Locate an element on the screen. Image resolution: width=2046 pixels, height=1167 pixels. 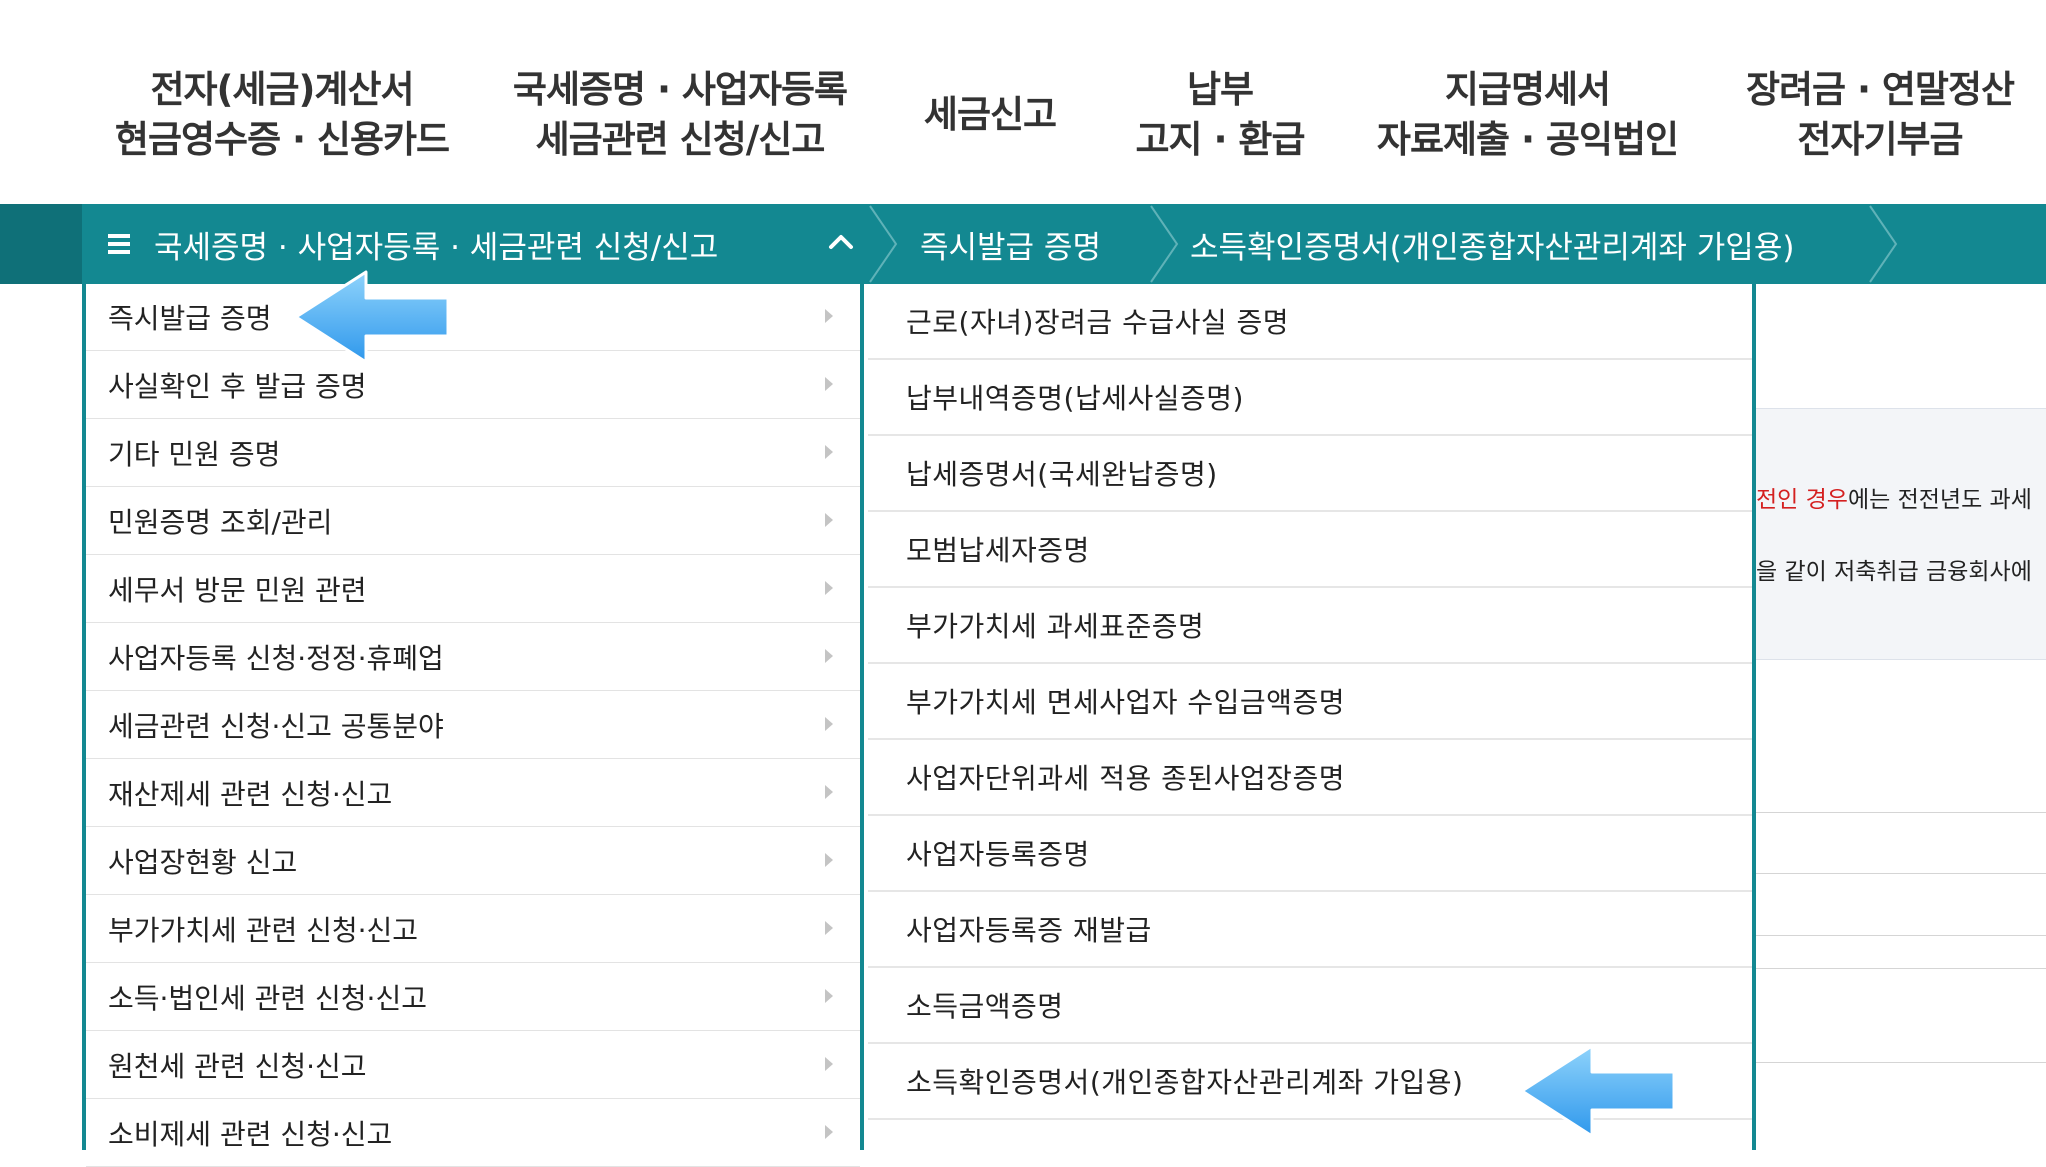
breadcrumb-level2: 즉시발급 증명 is located at coordinates (1010, 244).